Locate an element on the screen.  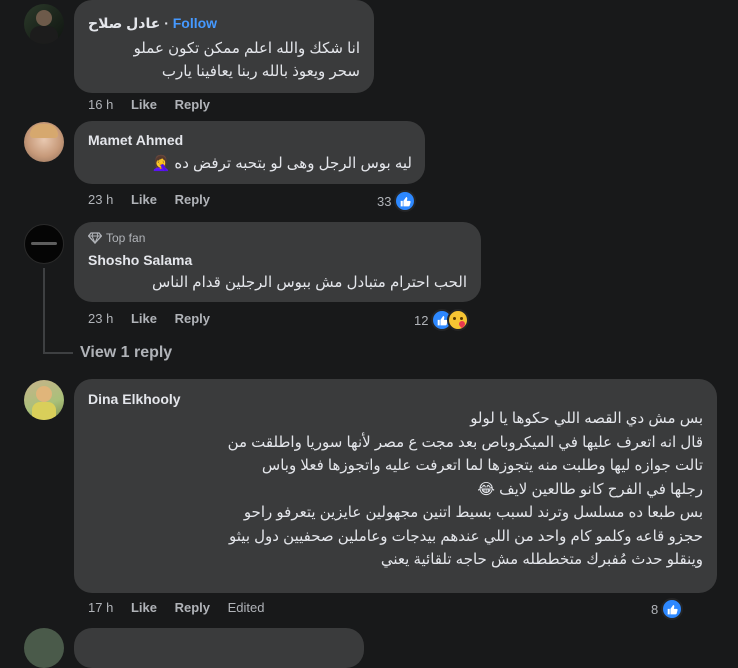
comment-bubble is located at coordinates (219, 648).